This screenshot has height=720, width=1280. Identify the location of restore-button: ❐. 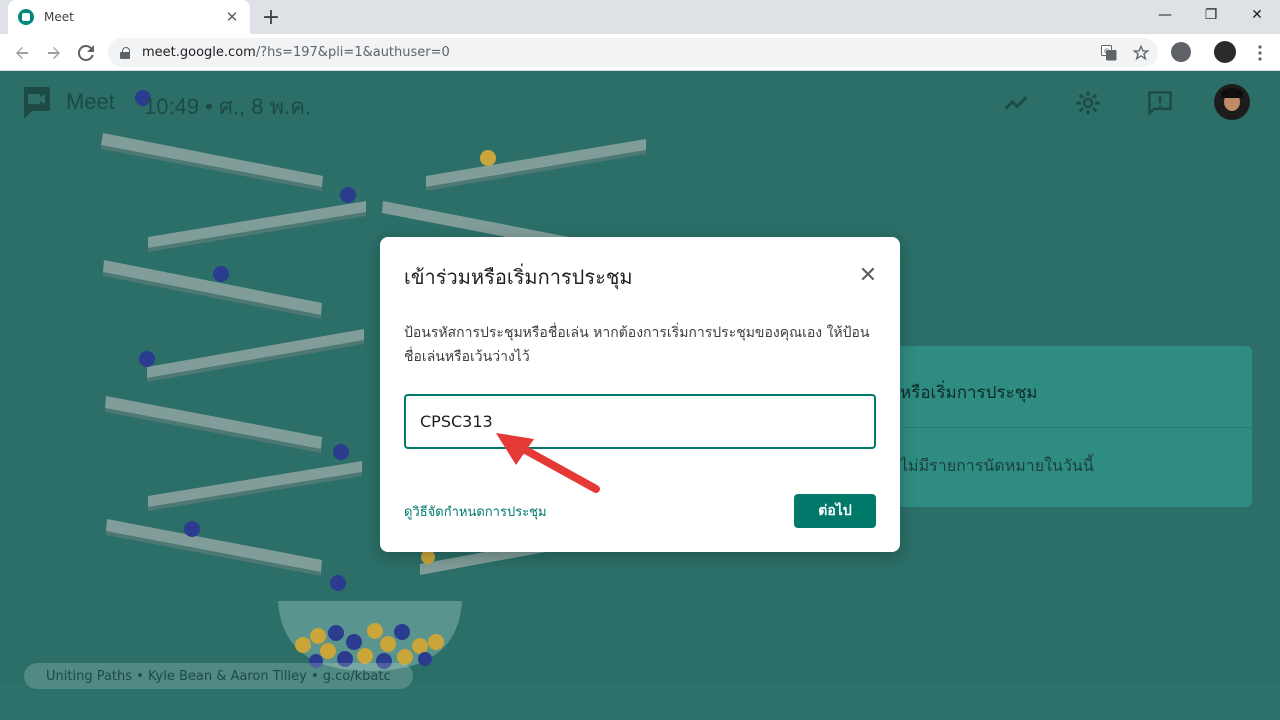
(1211, 15).